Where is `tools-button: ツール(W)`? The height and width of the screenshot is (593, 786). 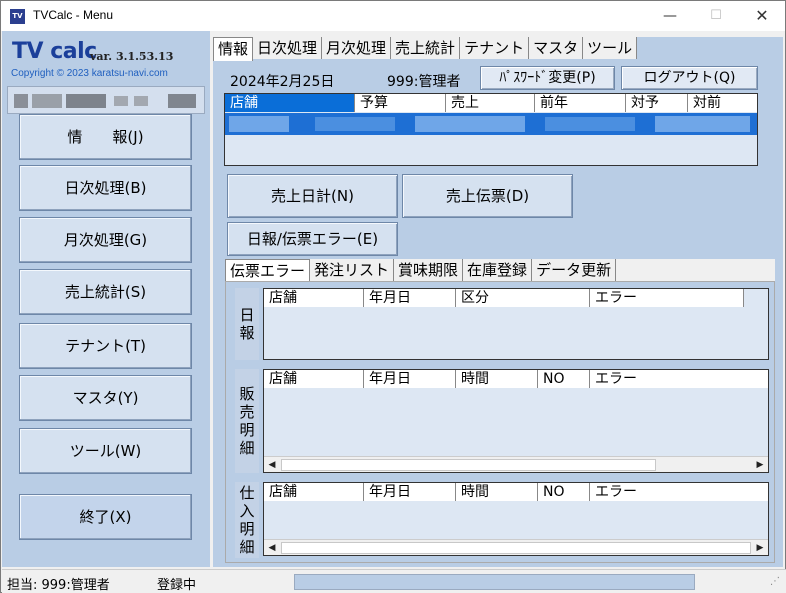
tools-button: ツール(W) is located at coordinates (105, 451).